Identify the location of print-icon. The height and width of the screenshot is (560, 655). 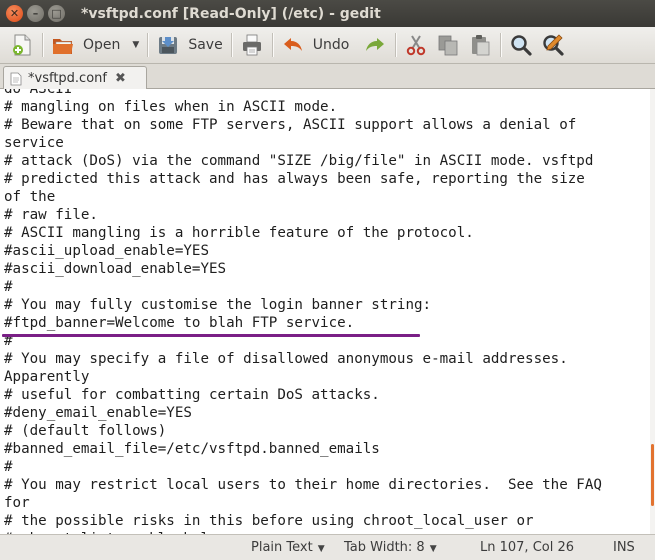
(251, 45).